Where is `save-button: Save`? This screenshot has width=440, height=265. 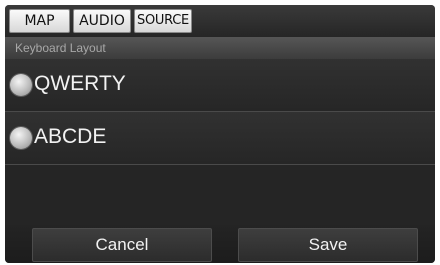
save-button: Save is located at coordinates (328, 245).